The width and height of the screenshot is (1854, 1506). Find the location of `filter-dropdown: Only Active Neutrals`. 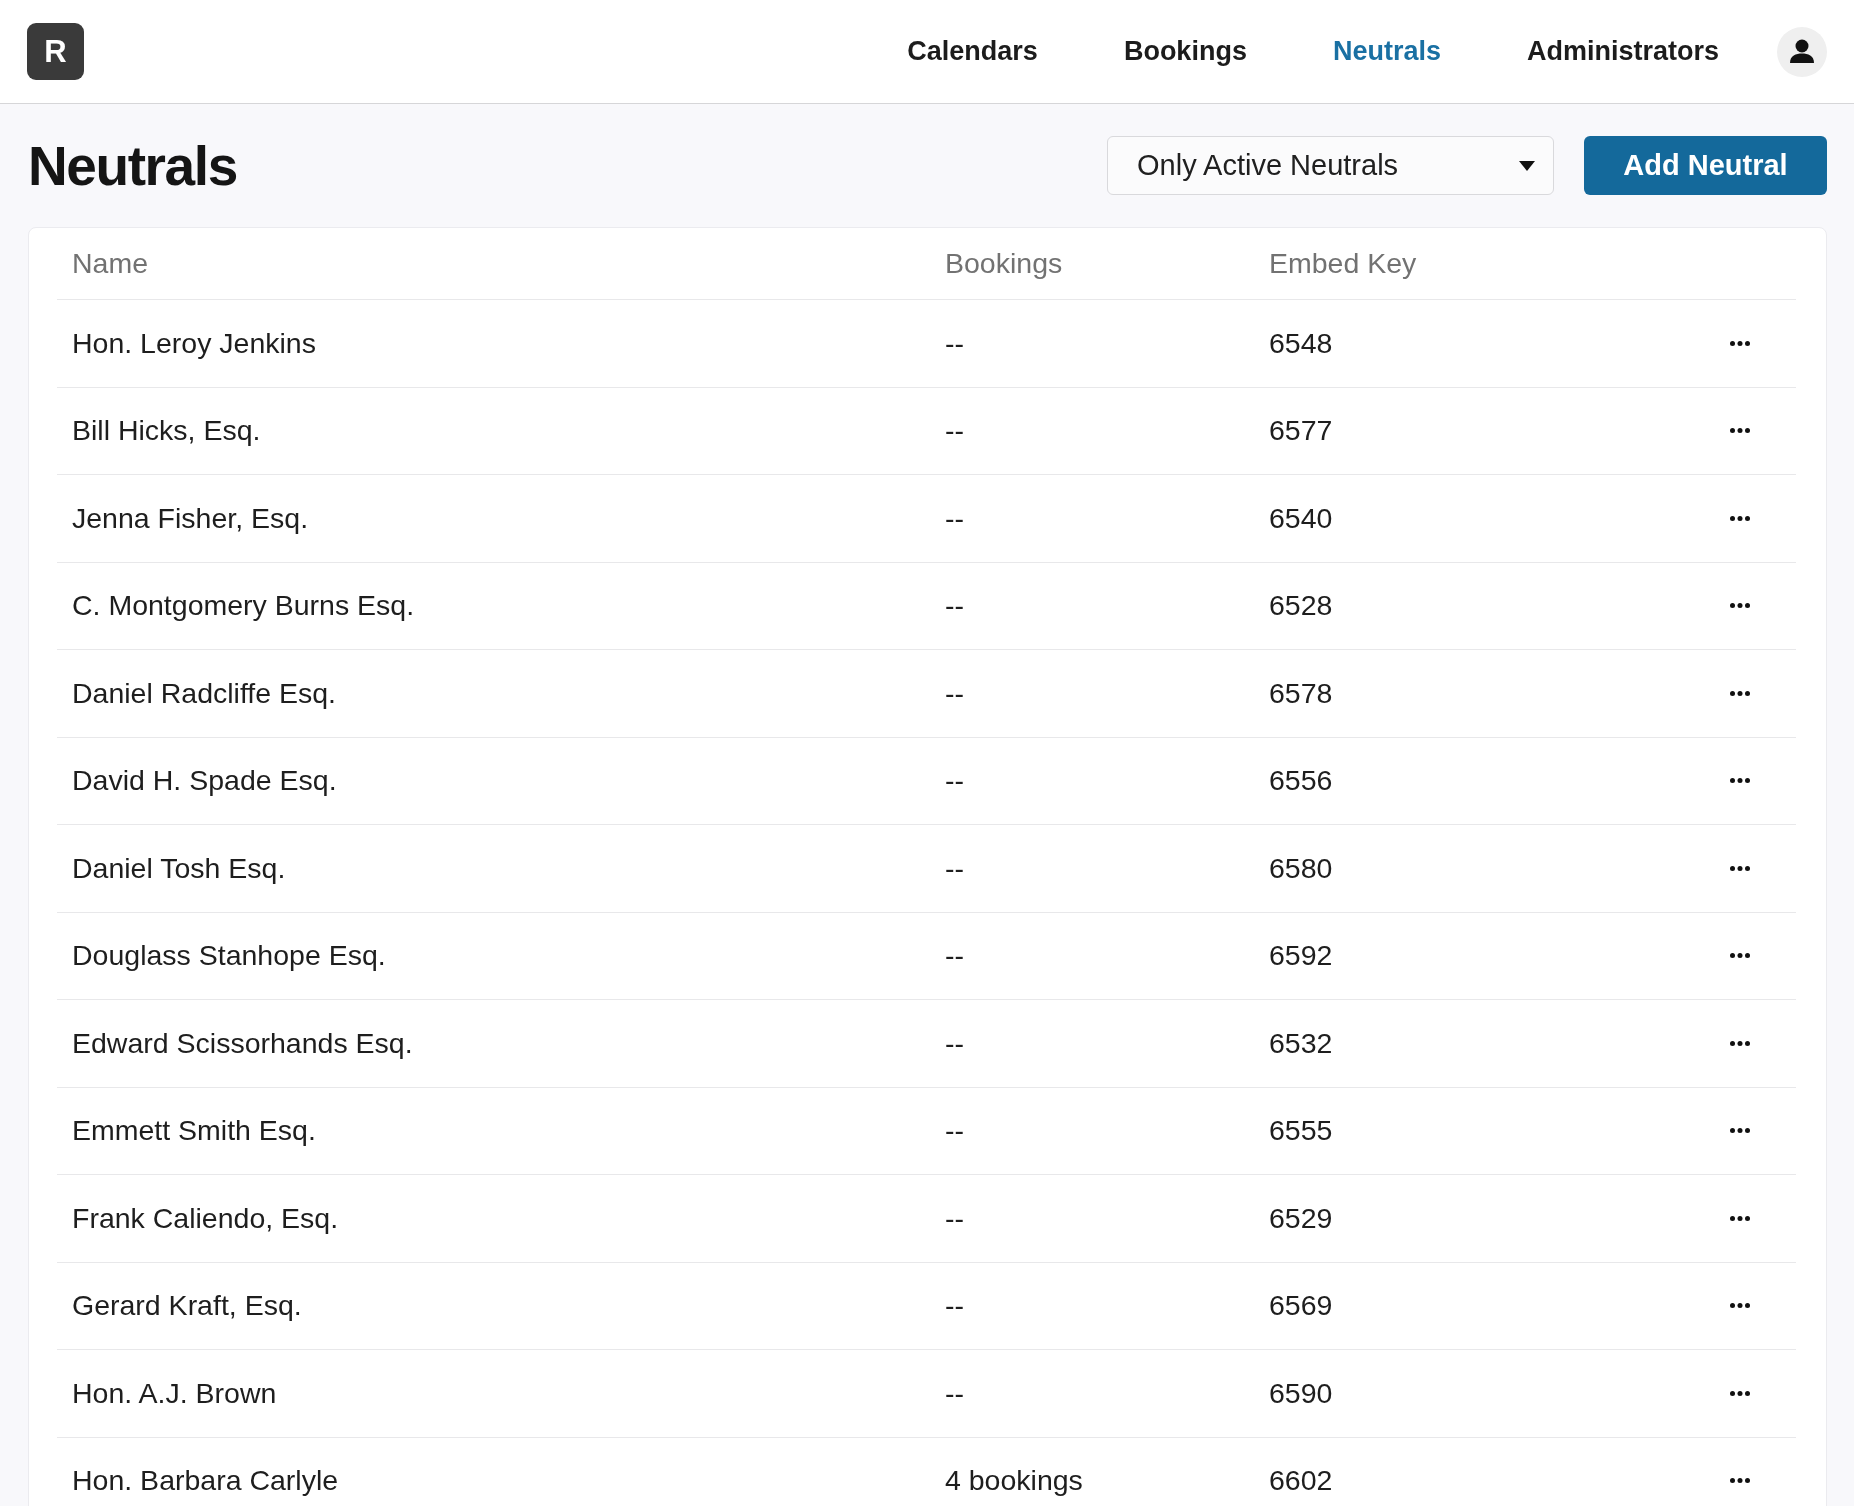

filter-dropdown: Only Active Neutrals is located at coordinates (1330, 165).